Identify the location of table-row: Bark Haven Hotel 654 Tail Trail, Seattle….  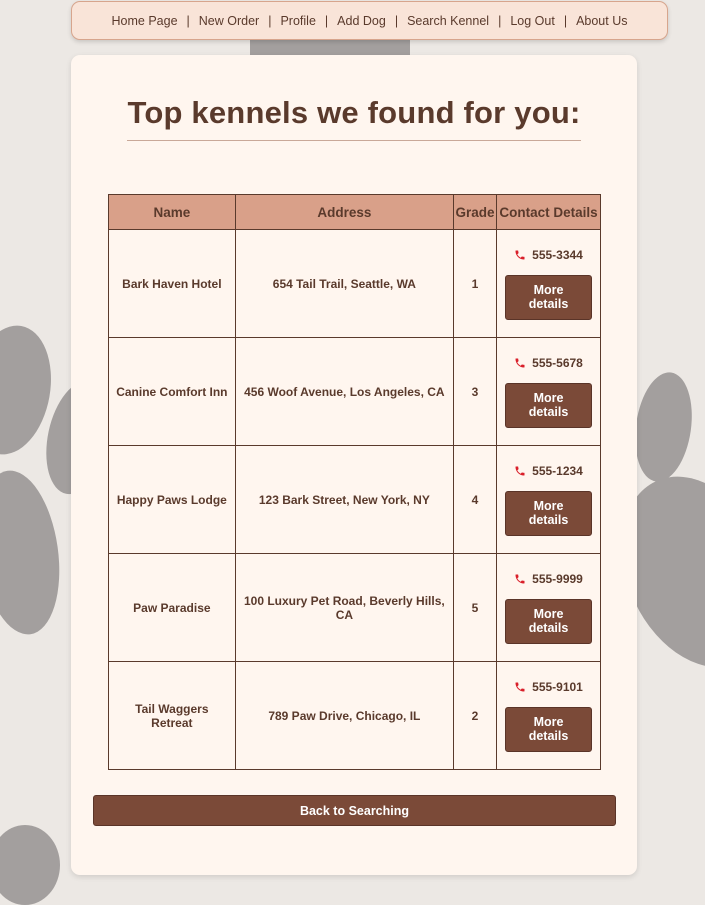
(354, 283).